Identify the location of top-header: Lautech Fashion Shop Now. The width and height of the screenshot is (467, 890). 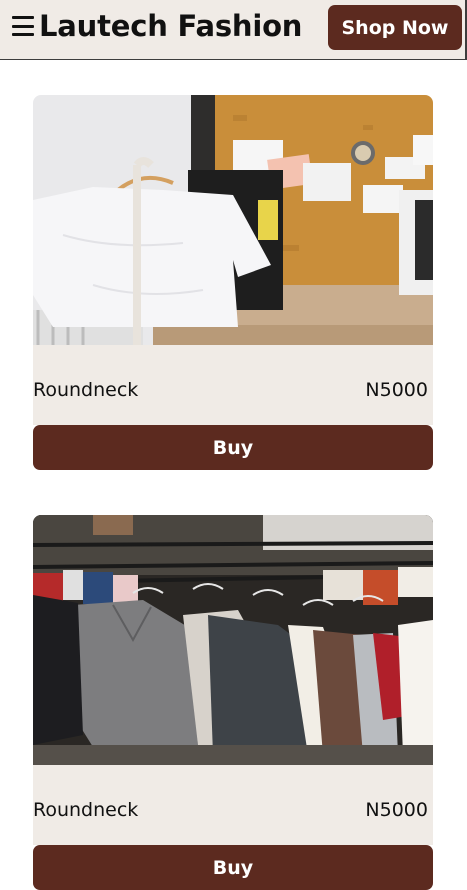
(233, 30).